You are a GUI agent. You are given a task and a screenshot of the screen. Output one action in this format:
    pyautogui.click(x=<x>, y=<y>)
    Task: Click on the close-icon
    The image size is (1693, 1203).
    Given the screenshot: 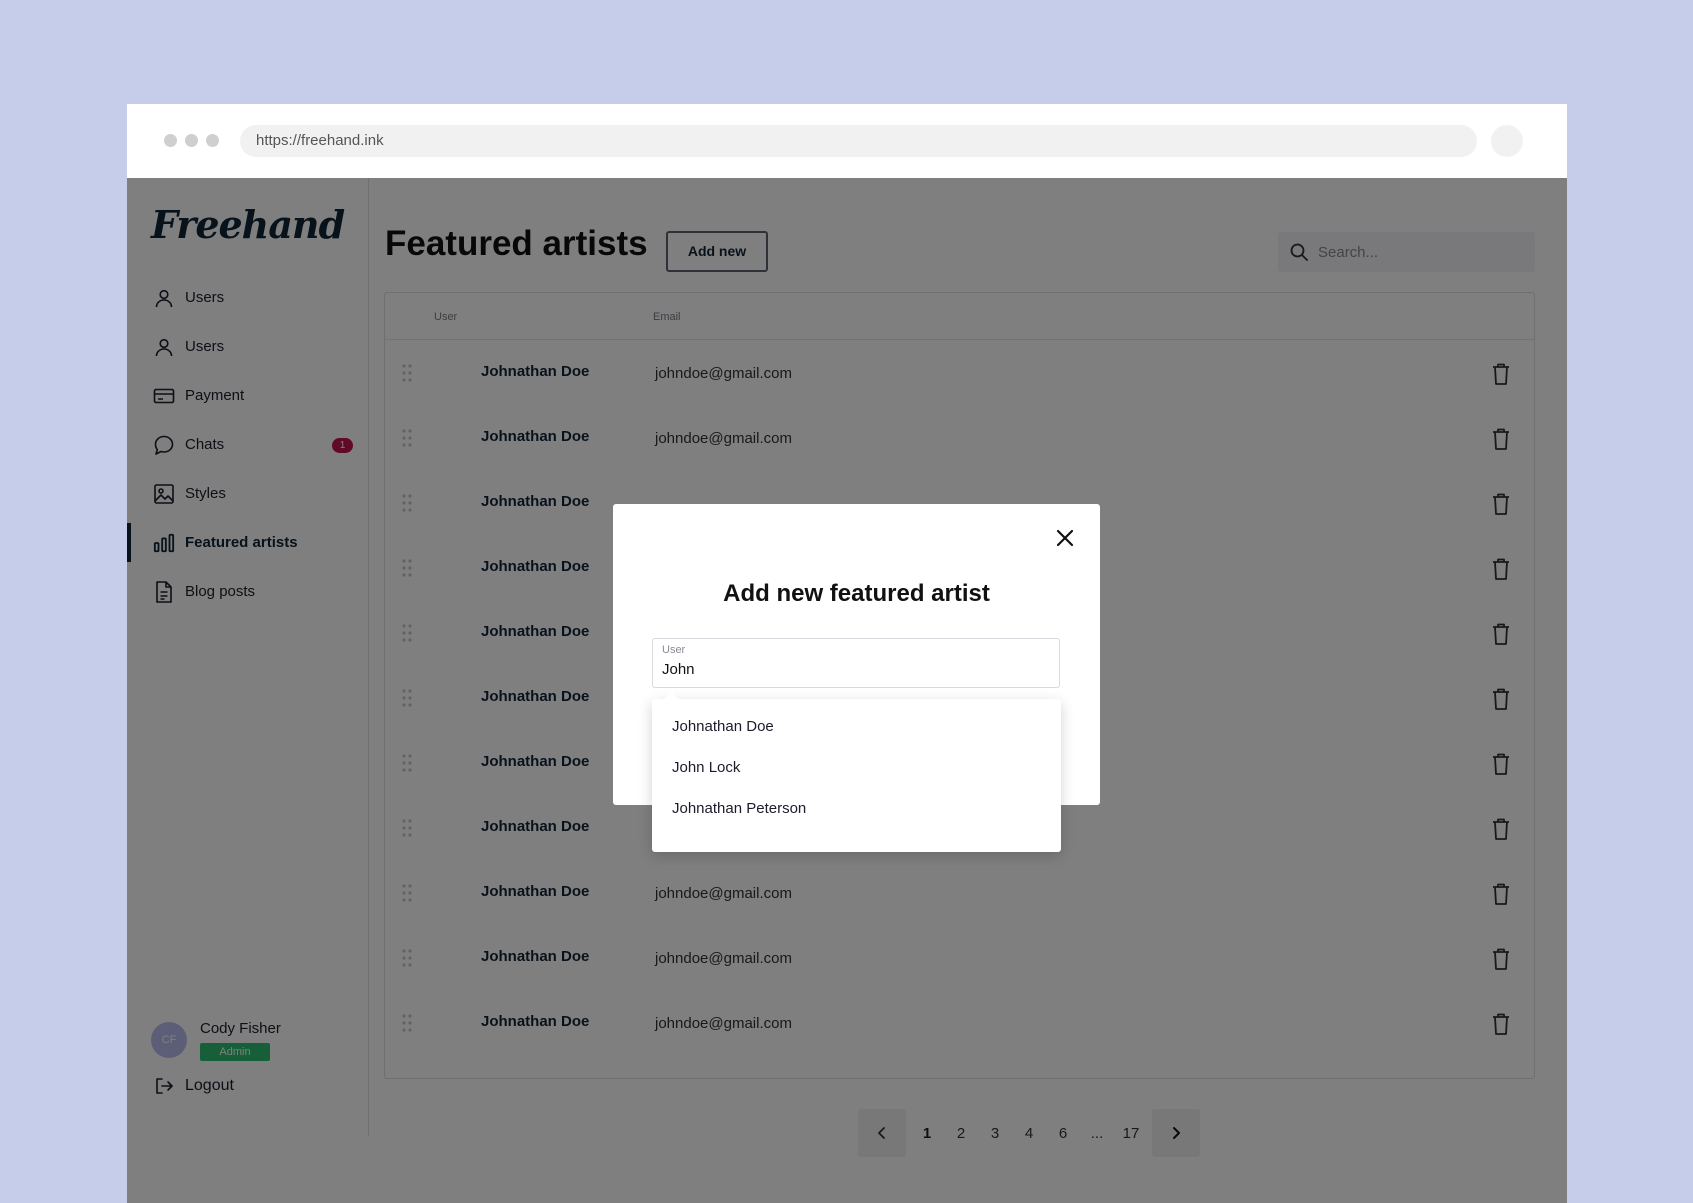 What is the action you would take?
    pyautogui.click(x=1065, y=538)
    